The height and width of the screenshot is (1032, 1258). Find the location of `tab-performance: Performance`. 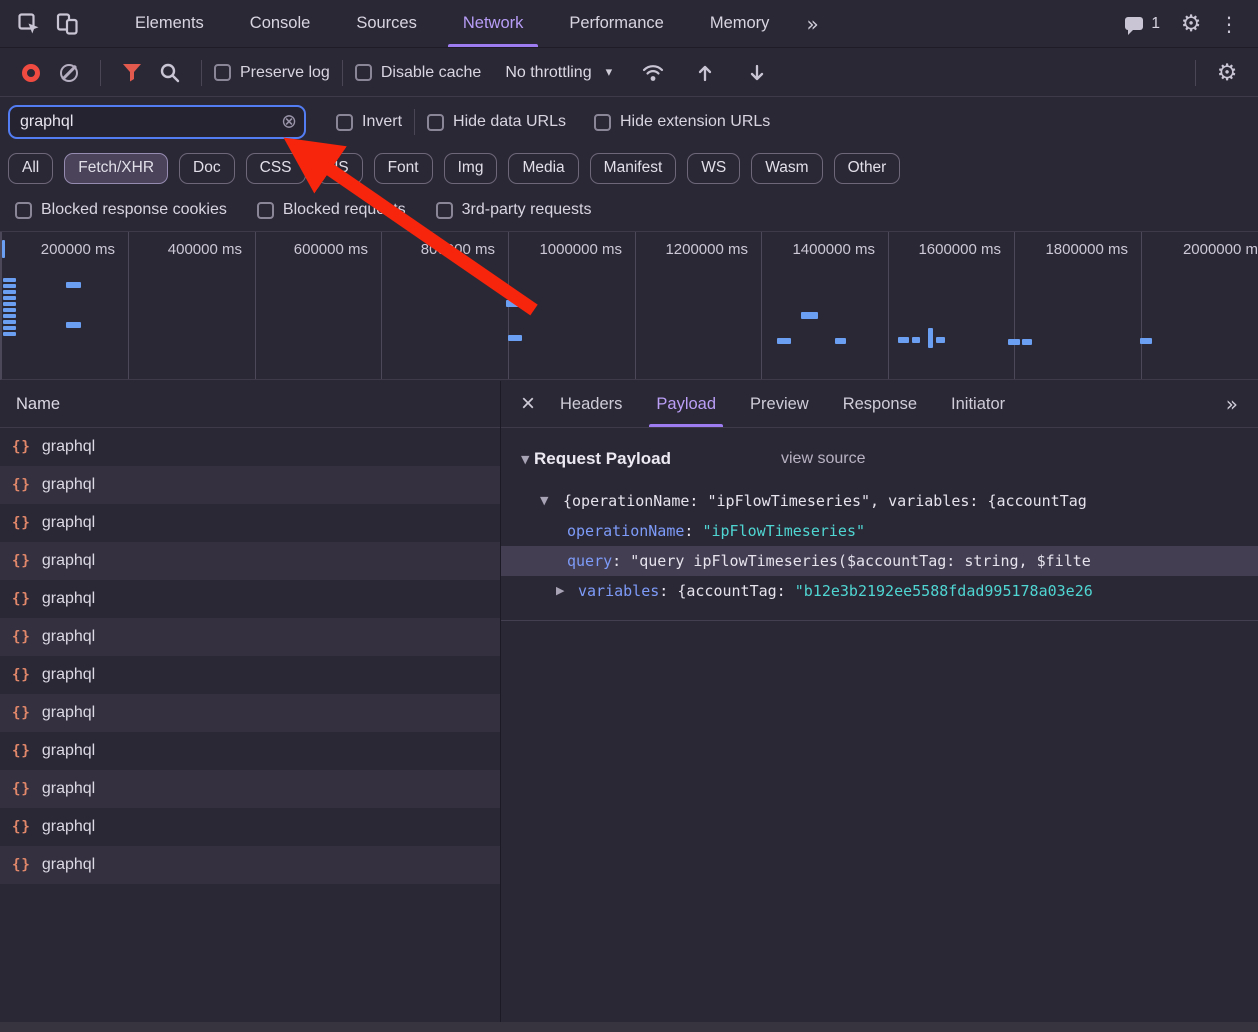

tab-performance: Performance is located at coordinates (616, 23).